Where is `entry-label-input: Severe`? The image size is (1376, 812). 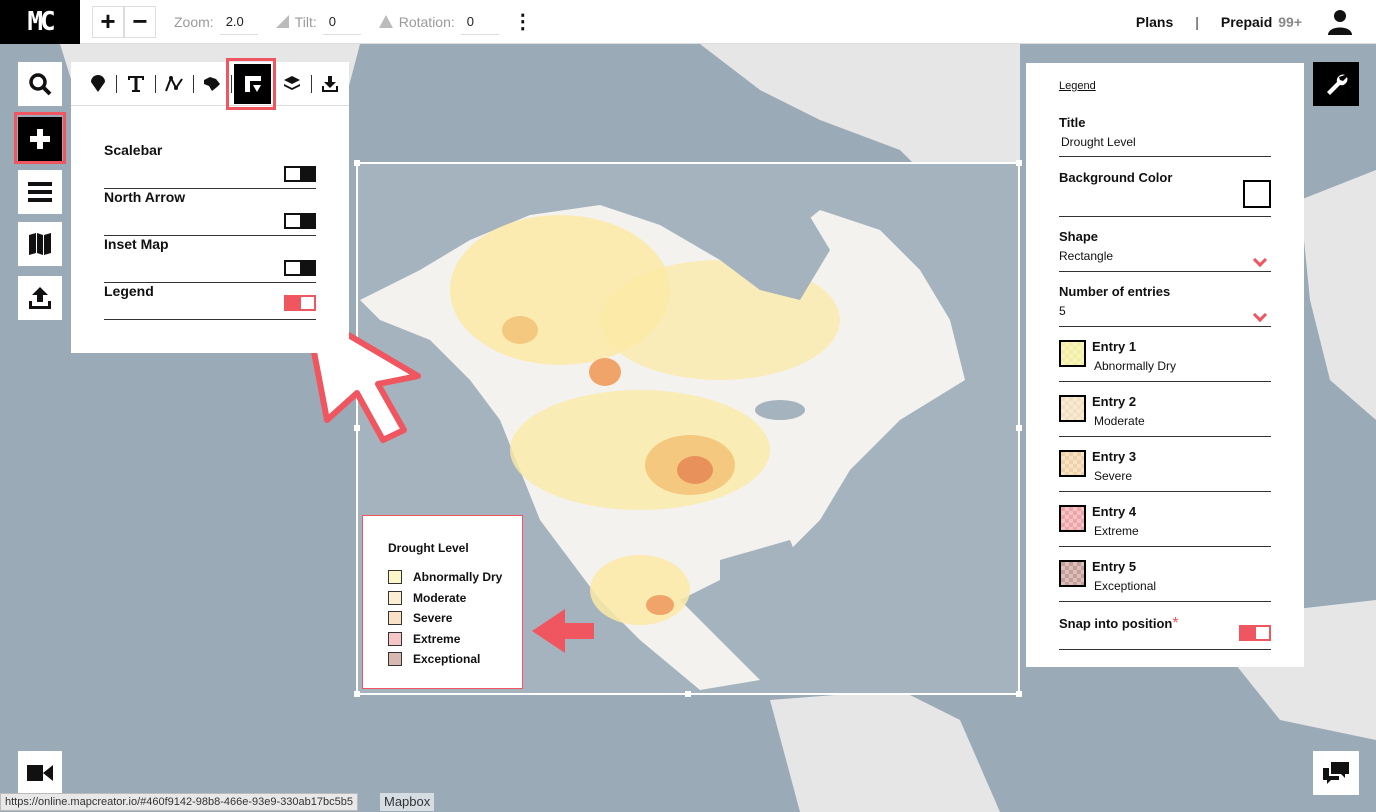 entry-label-input: Severe is located at coordinates (1113, 476).